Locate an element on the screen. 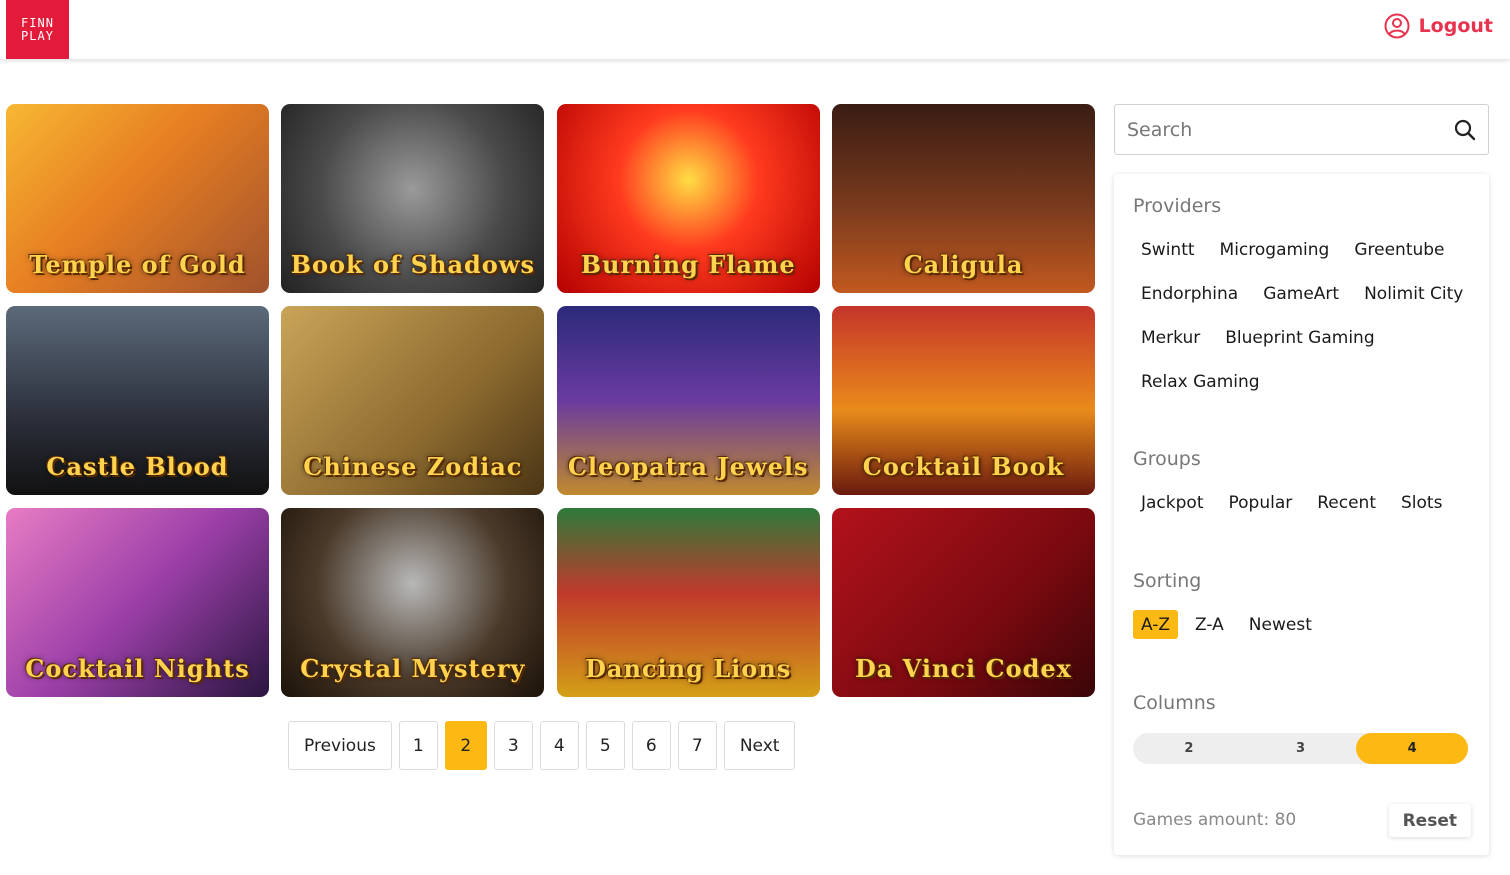 The height and width of the screenshot is (875, 1510). game-tile: Caligula is located at coordinates (963, 198).